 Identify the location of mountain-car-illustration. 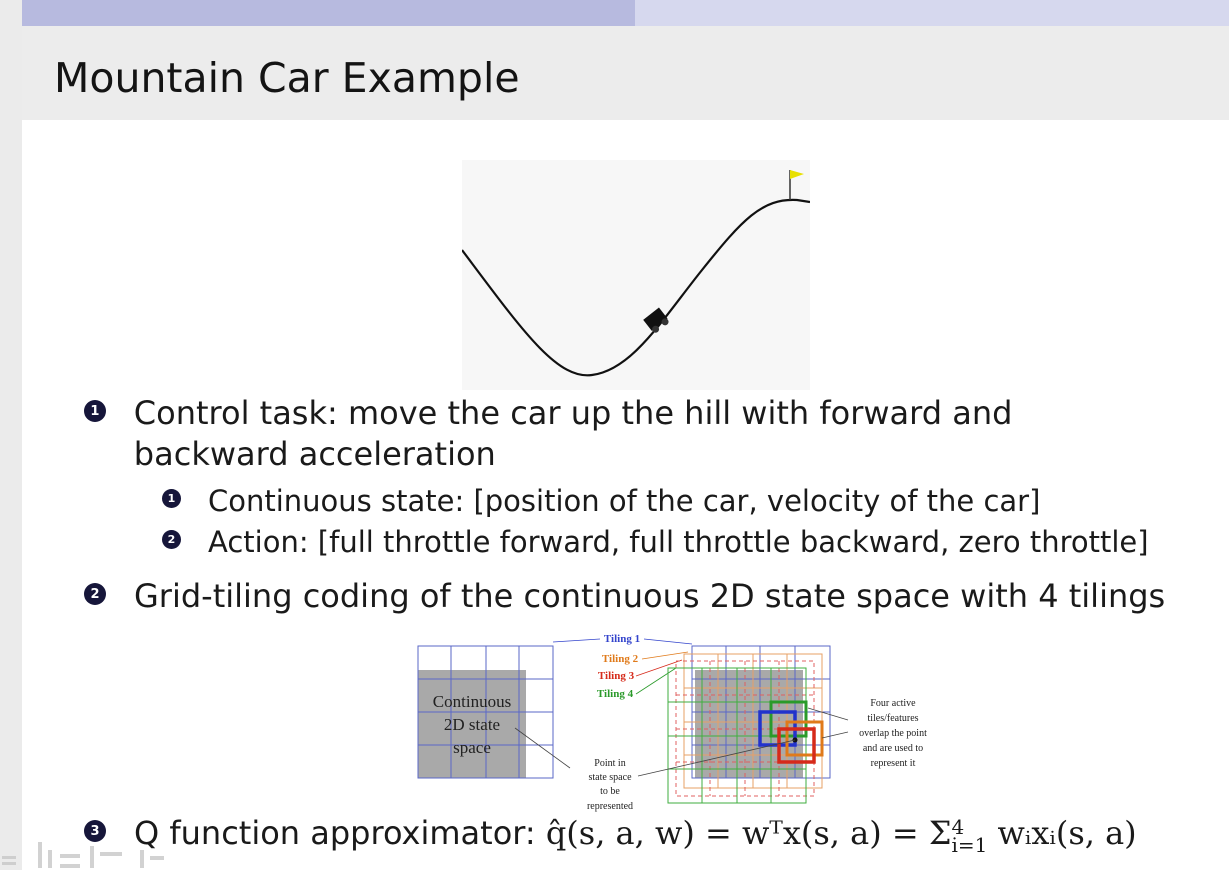
(636, 275).